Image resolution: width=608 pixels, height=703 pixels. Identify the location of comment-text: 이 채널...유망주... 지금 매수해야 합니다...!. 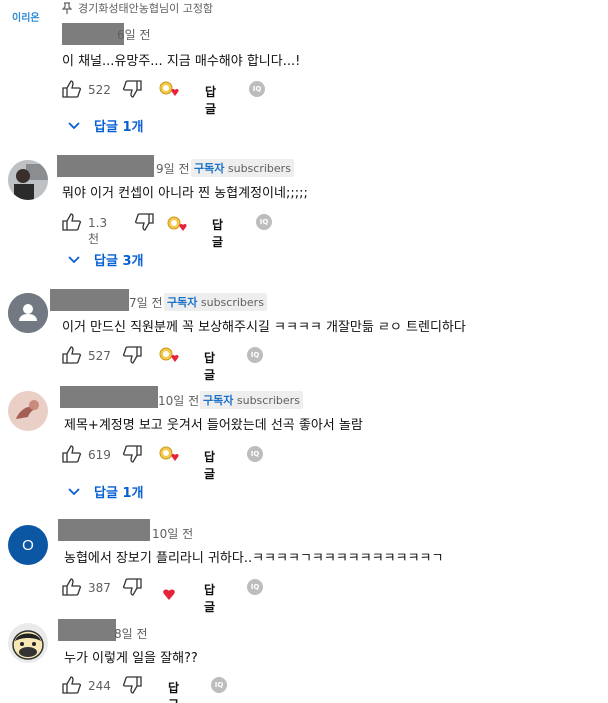
(181, 61).